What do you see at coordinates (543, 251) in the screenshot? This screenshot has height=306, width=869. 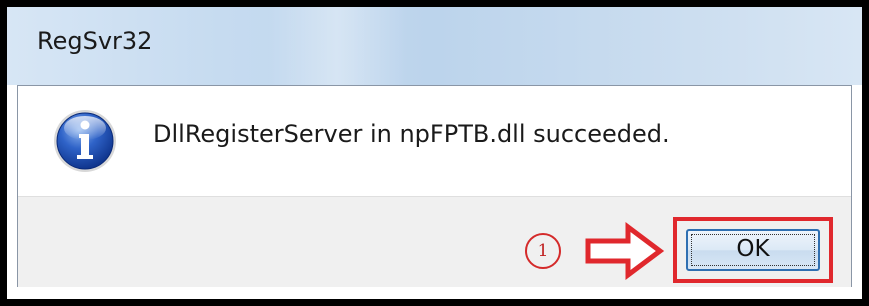 I see `step-marker: 1` at bounding box center [543, 251].